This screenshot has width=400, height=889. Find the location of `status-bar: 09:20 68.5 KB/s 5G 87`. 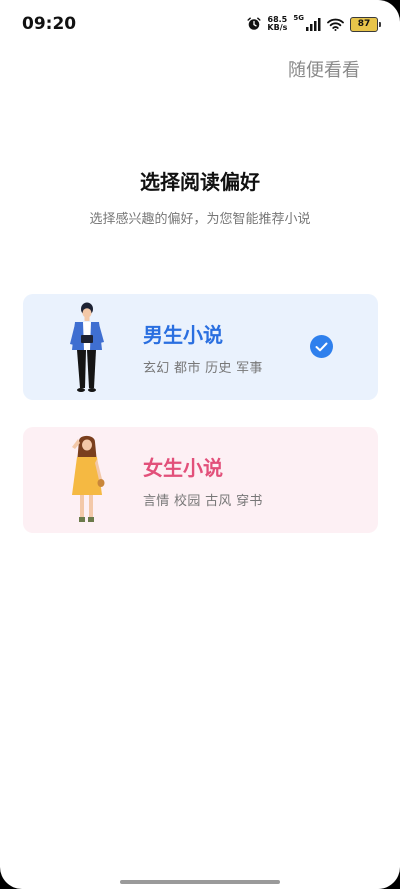

status-bar: 09:20 68.5 KB/s 5G 87 is located at coordinates (200, 24).